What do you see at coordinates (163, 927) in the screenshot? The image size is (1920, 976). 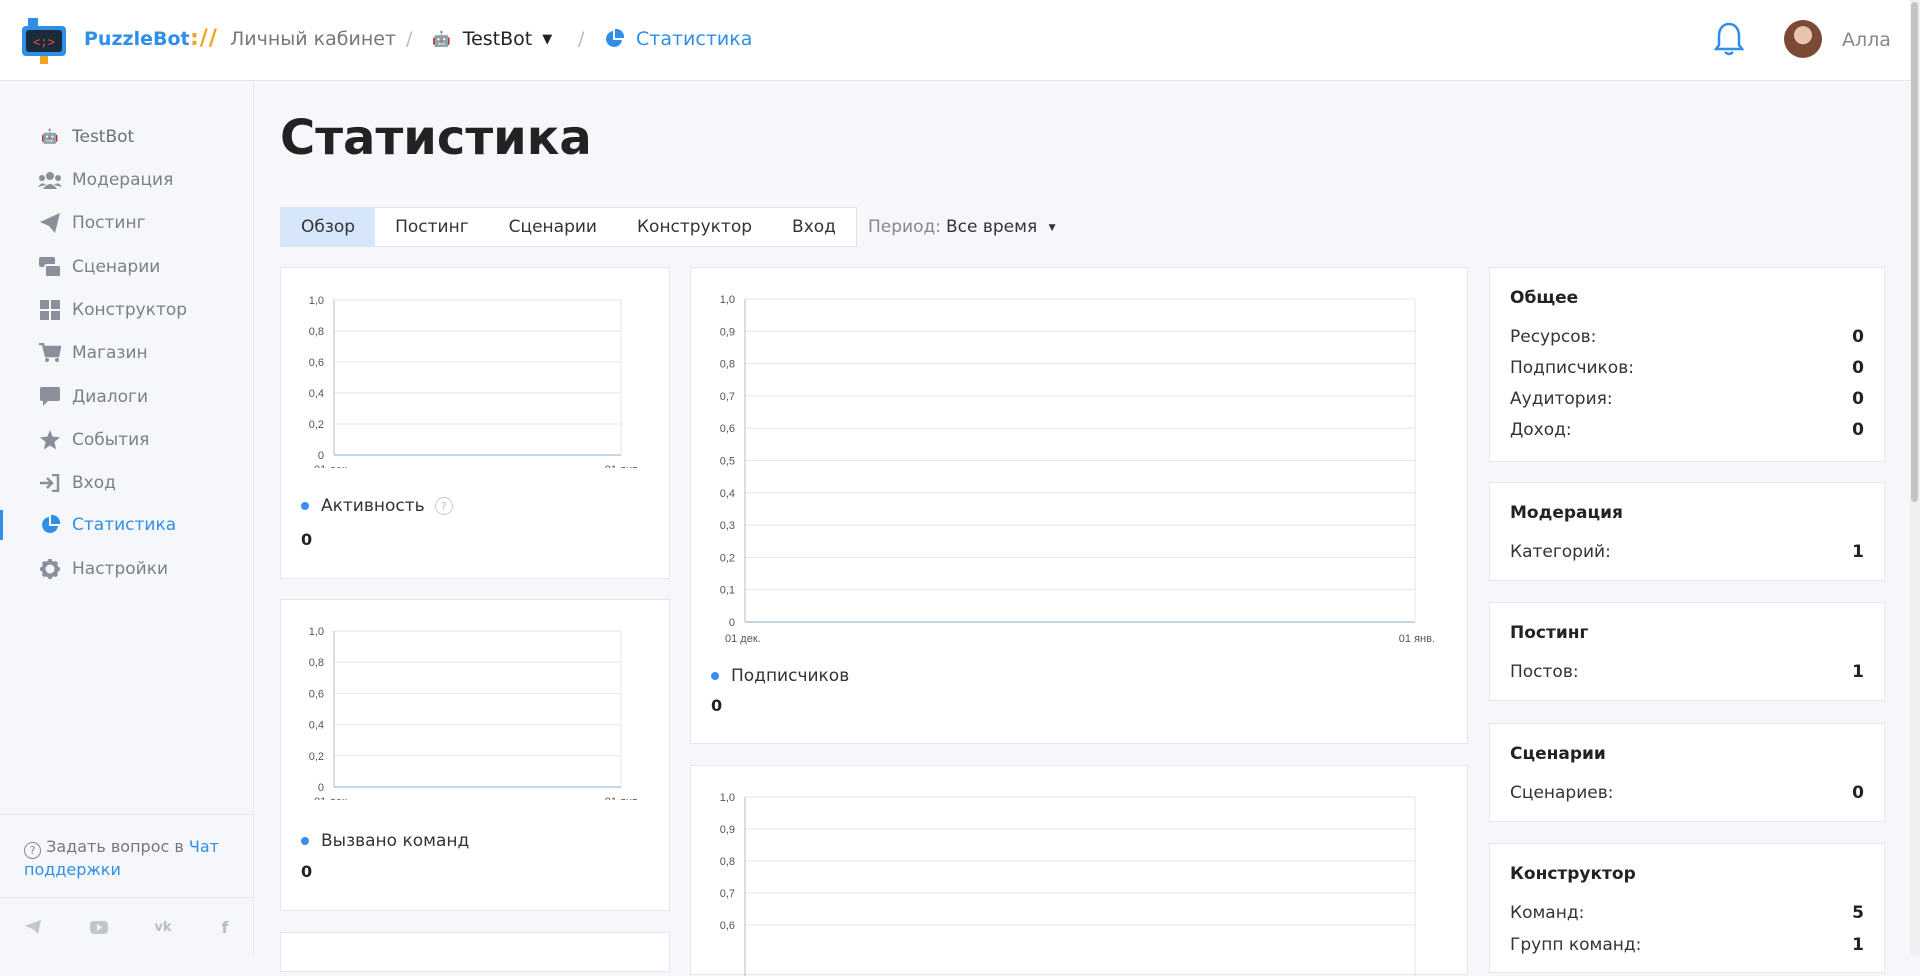 I see `vk-icon: vk` at bounding box center [163, 927].